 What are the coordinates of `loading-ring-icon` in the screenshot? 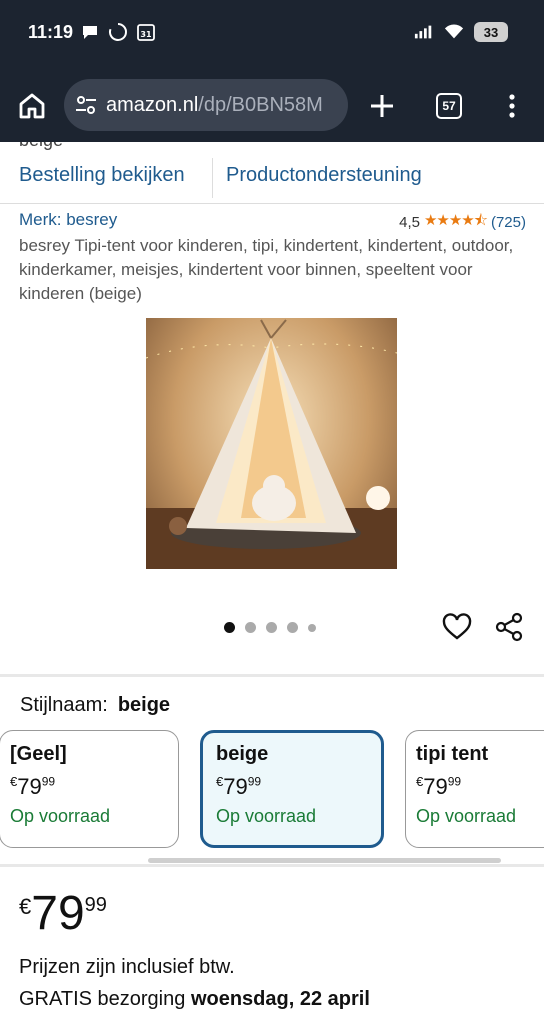 It's located at (118, 32).